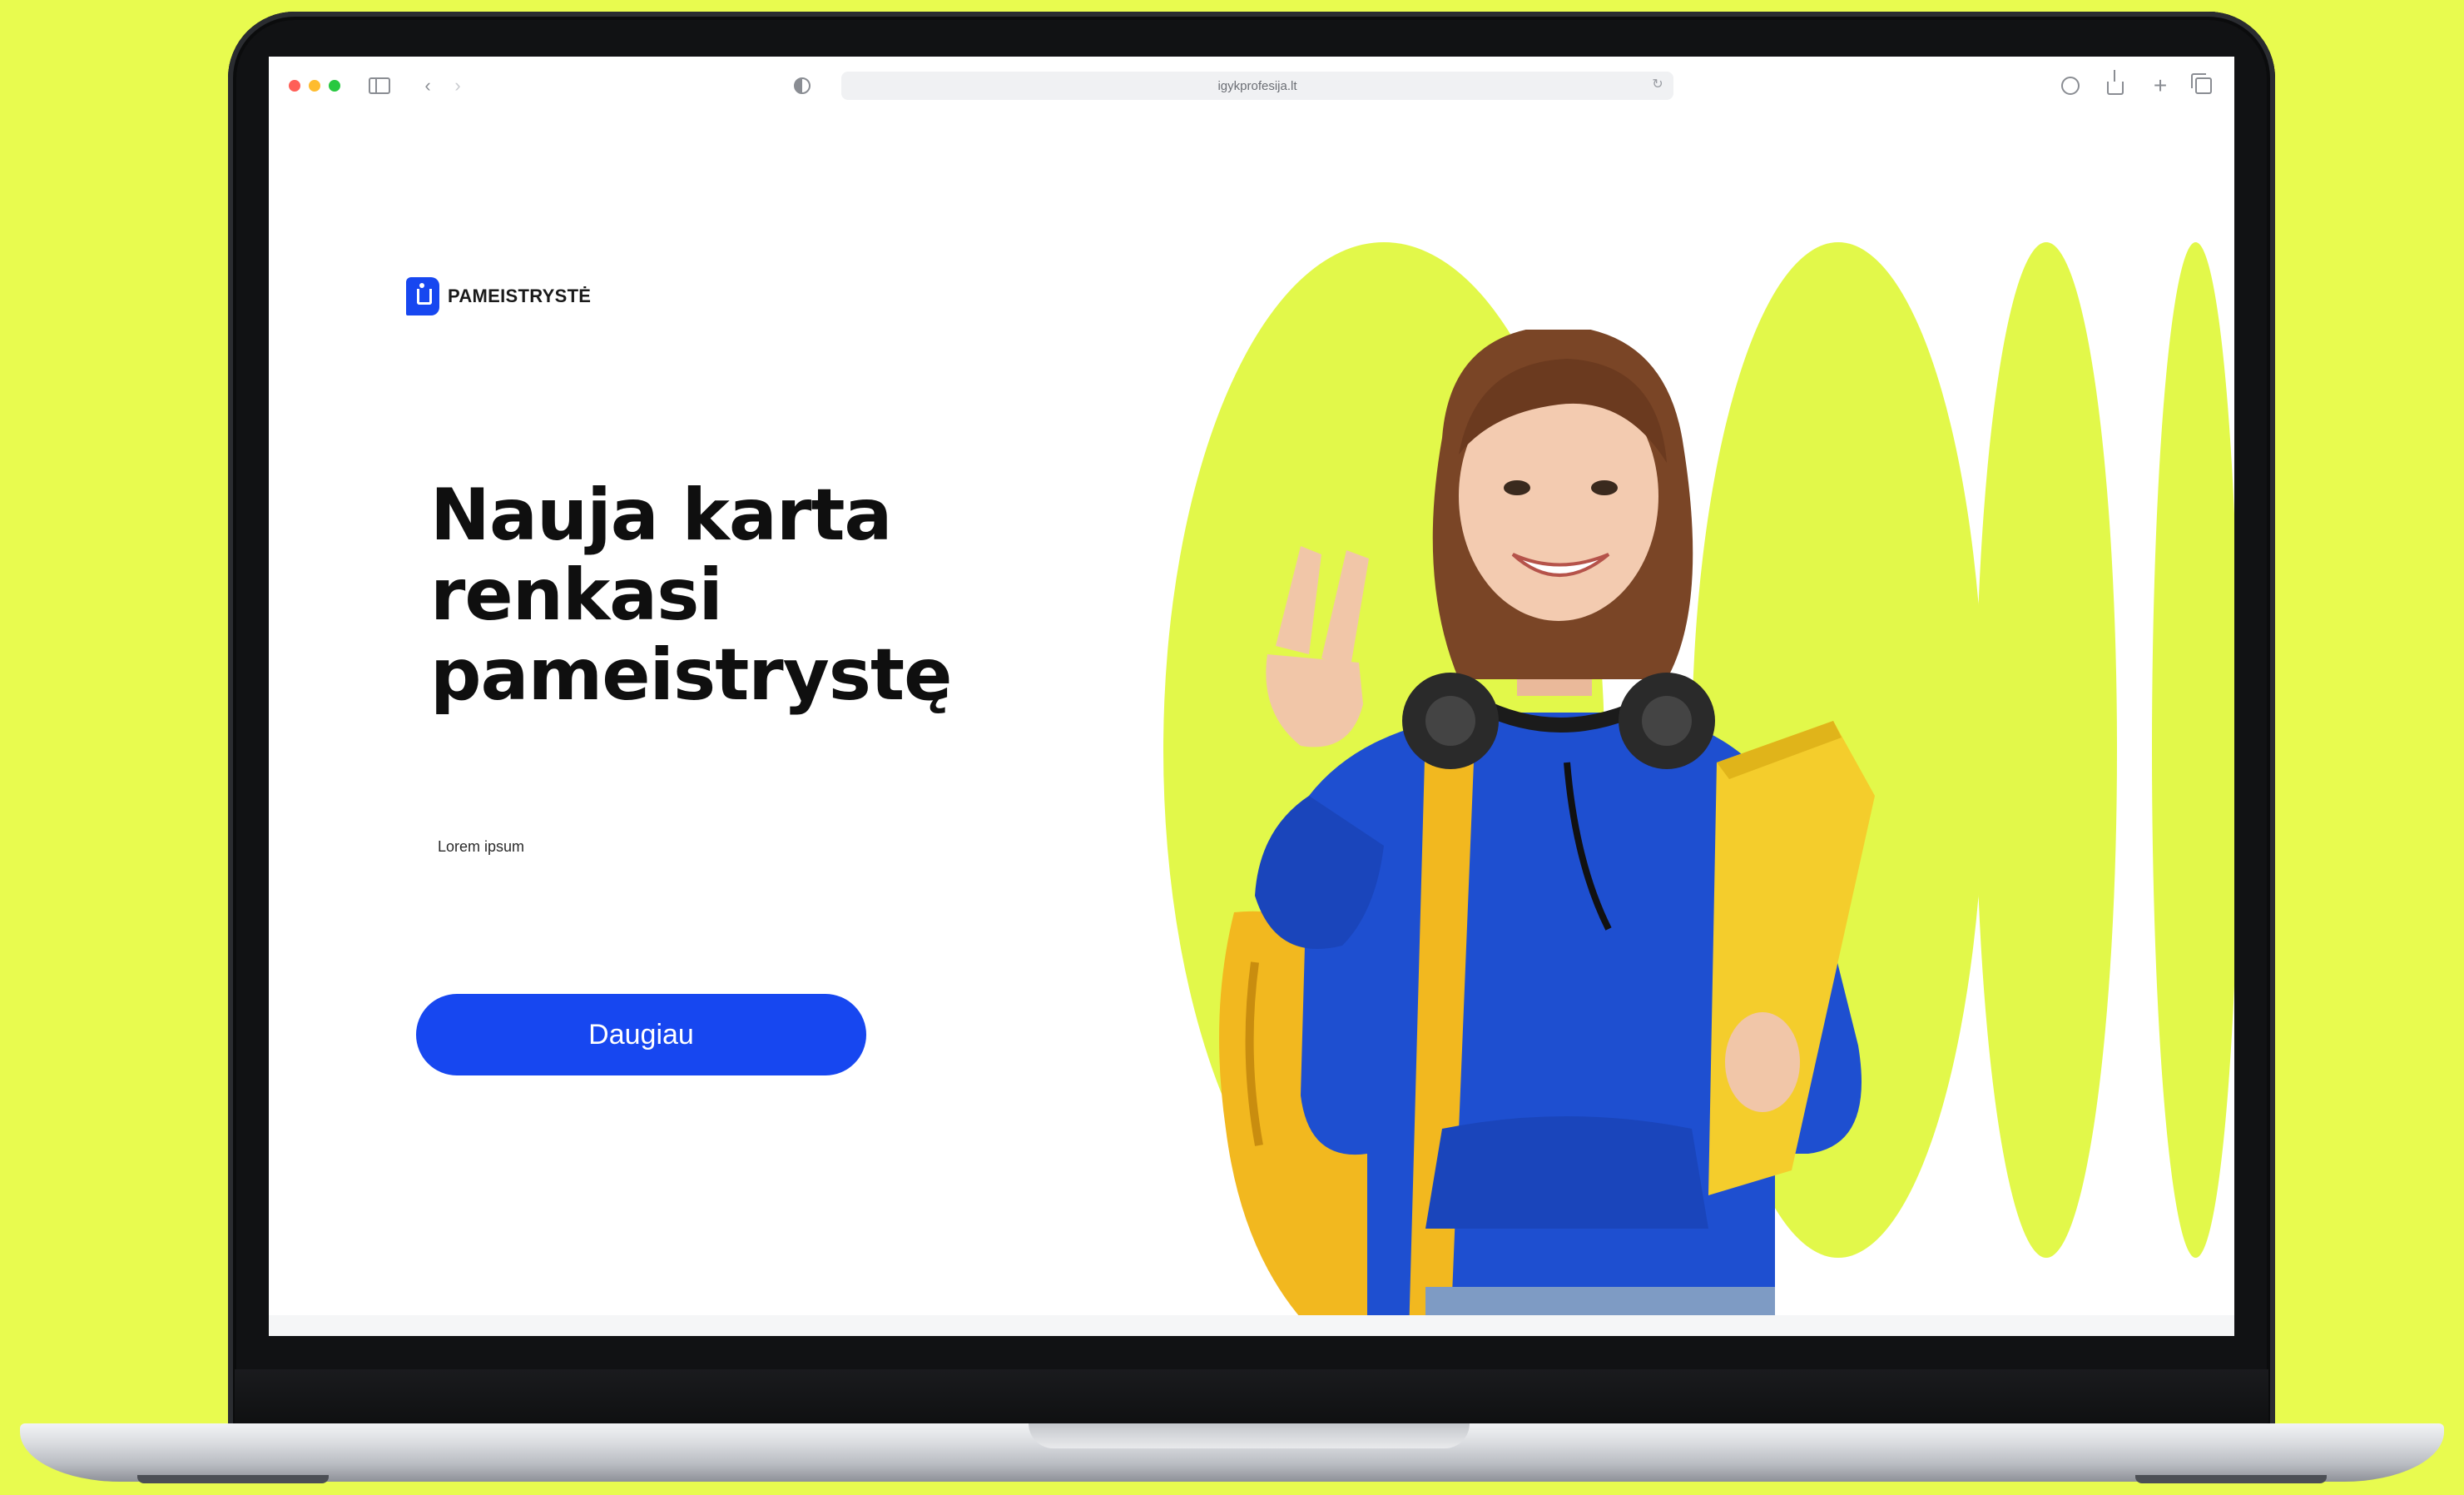  I want to click on laptop-foot-right, so click(2231, 1479).